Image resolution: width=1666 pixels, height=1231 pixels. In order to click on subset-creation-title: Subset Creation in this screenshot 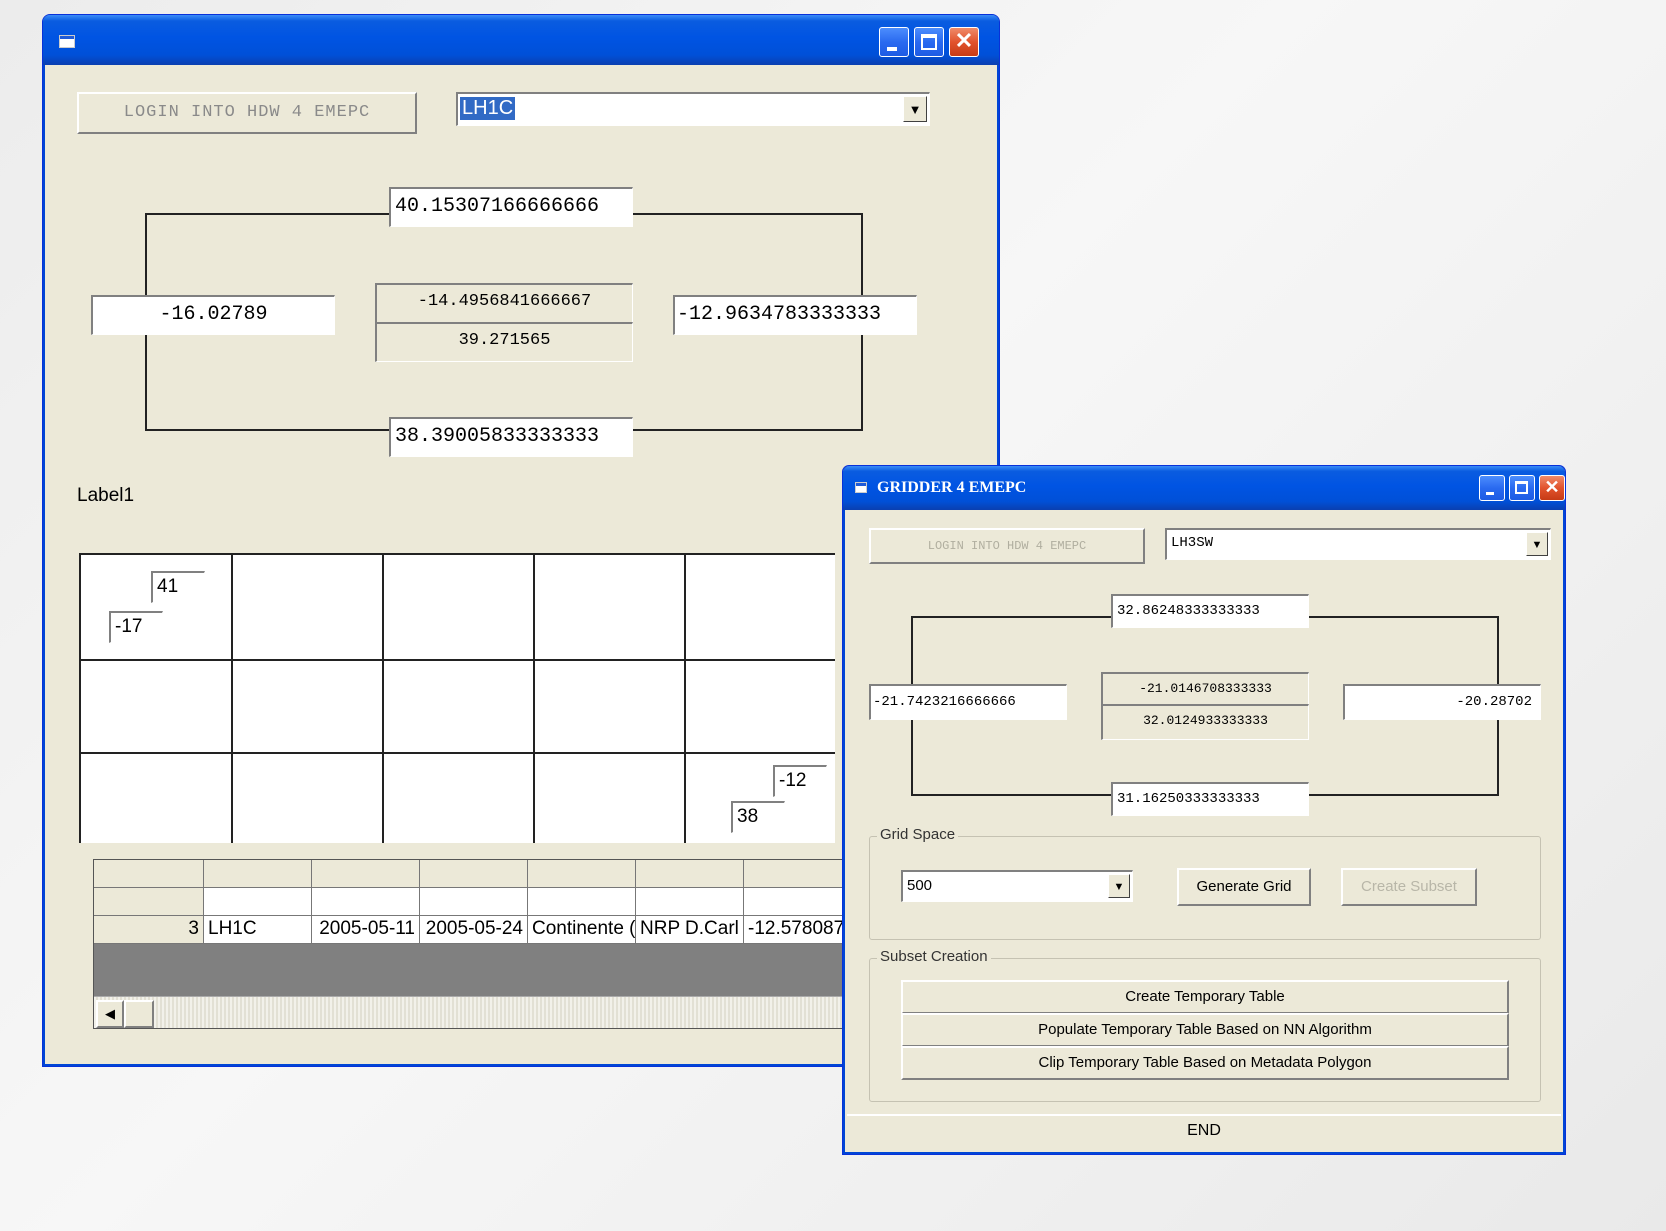, I will do `click(934, 956)`.